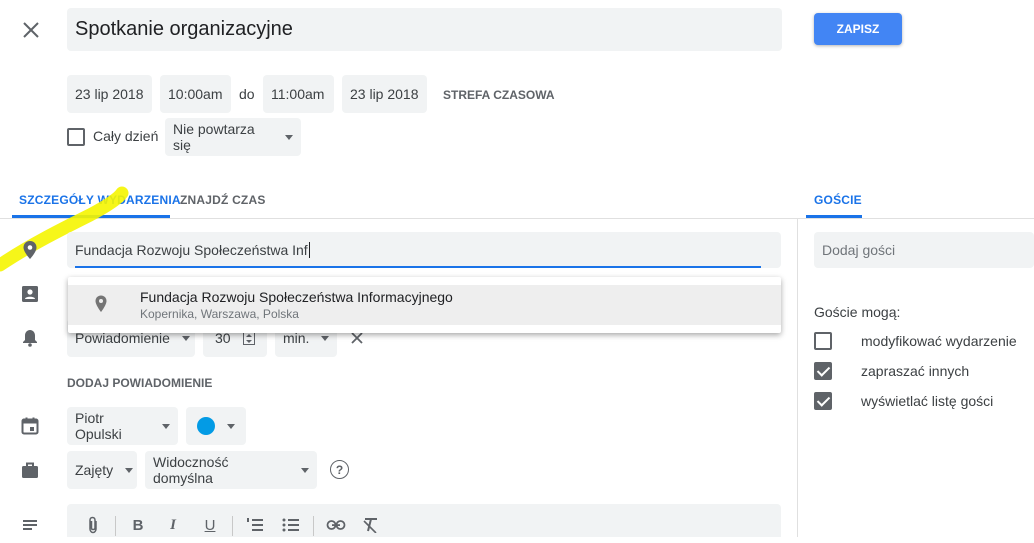 The image size is (1034, 543). I want to click on calendar-owner-value: Piotr Opulski, so click(98, 426).